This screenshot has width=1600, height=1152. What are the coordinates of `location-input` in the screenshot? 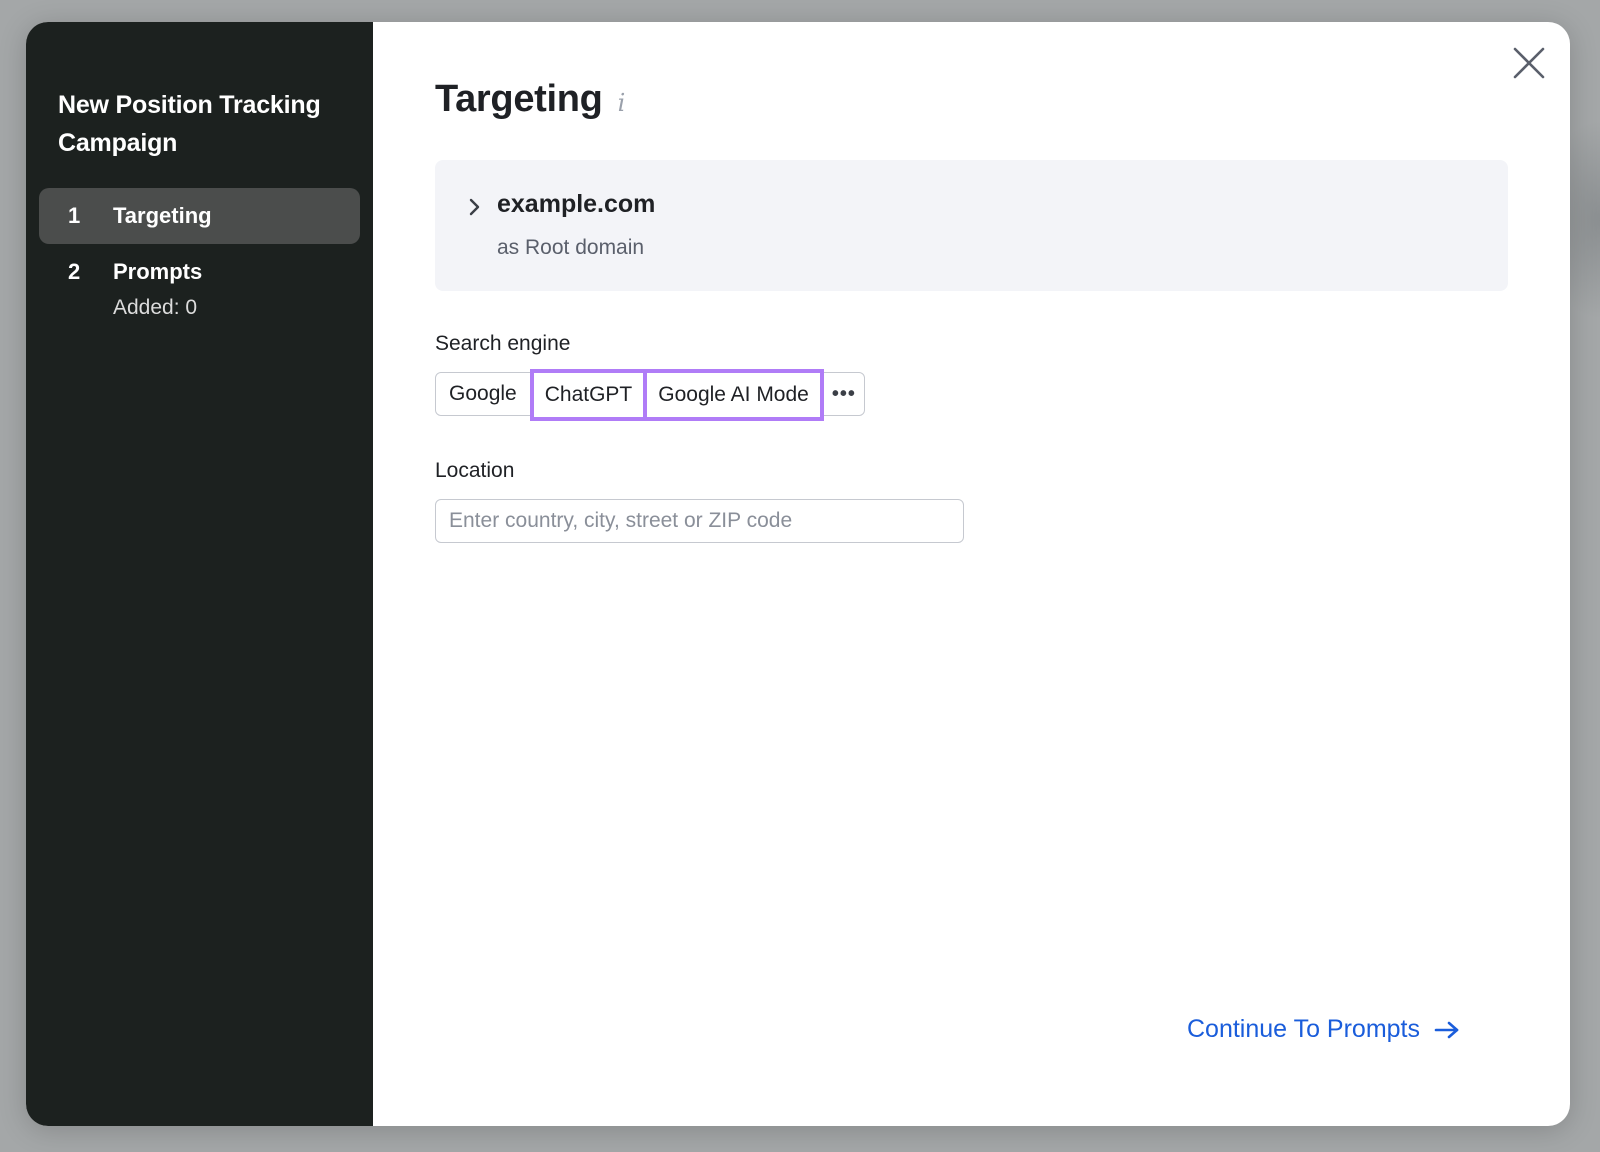 It's located at (699, 521).